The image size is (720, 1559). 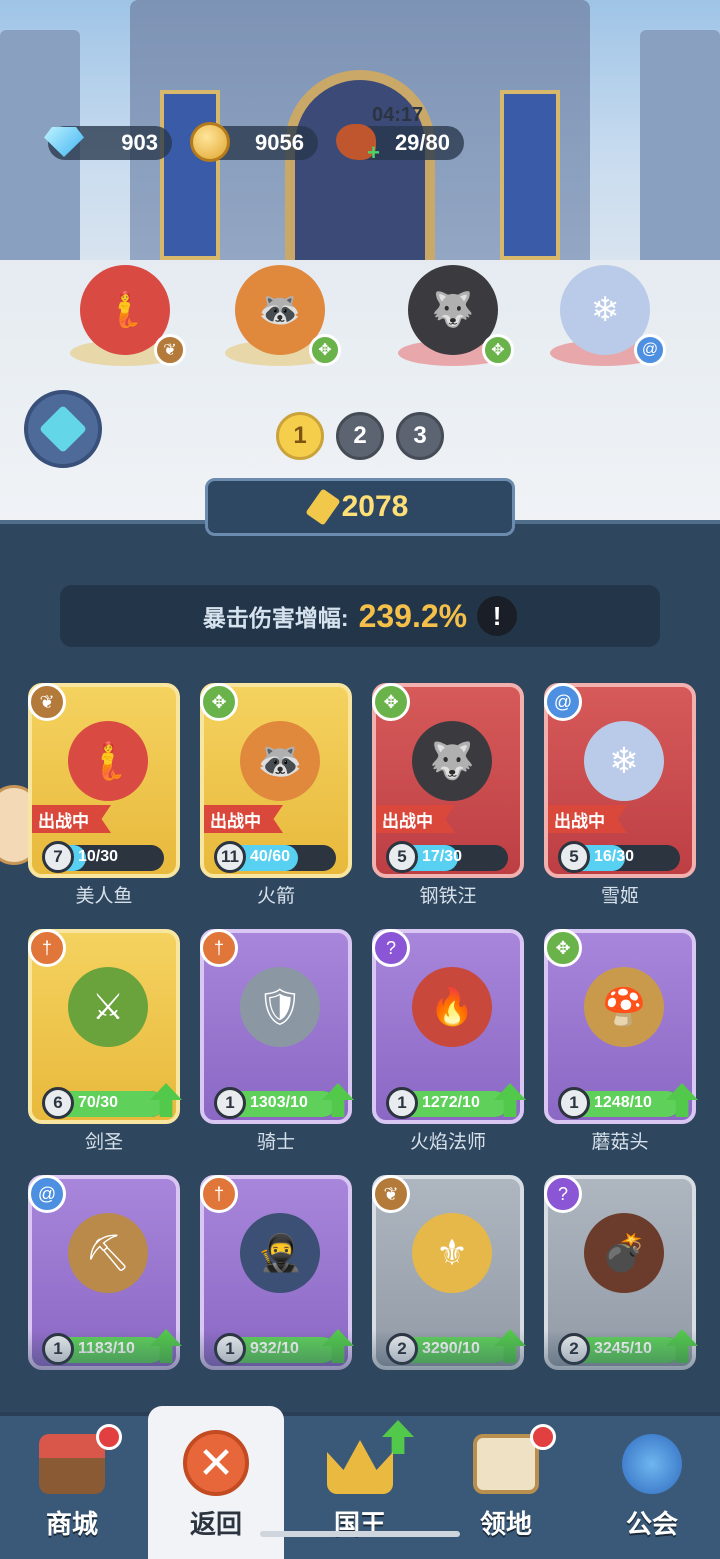 What do you see at coordinates (190, 175) in the screenshot?
I see `banner-left` at bounding box center [190, 175].